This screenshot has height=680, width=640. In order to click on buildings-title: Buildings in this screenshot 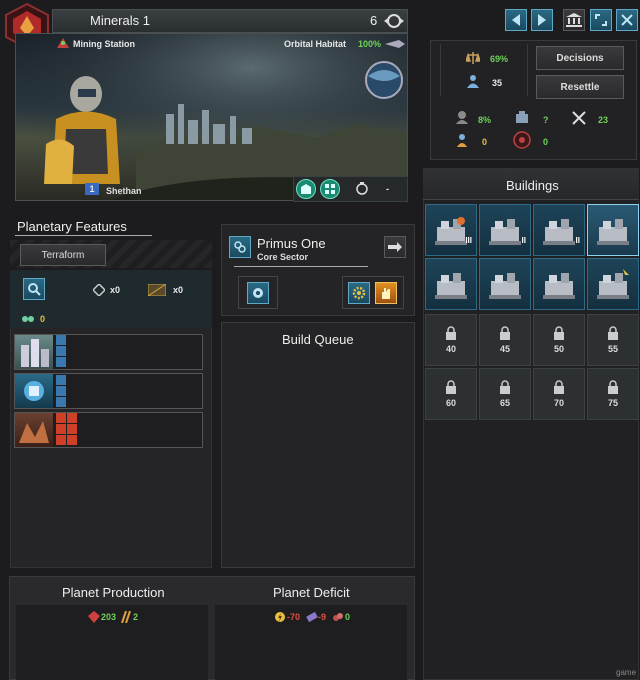, I will do `click(532, 185)`.